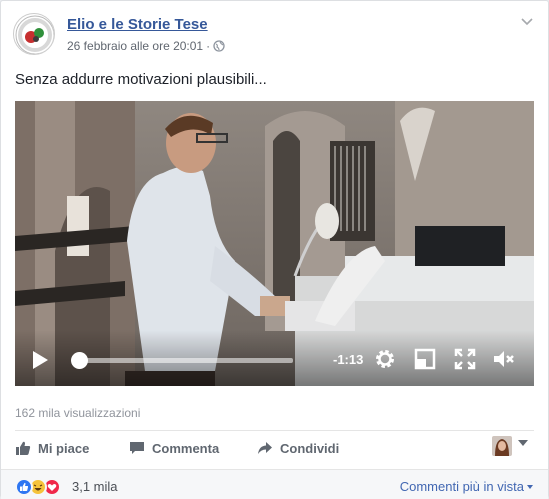 The image size is (549, 499). What do you see at coordinates (64, 448) in the screenshot?
I see `like-label: Mi piace` at bounding box center [64, 448].